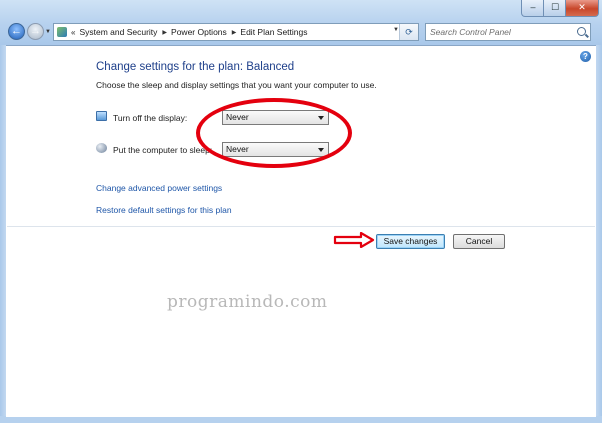 Image resolution: width=602 pixels, height=423 pixels. What do you see at coordinates (498, 32) in the screenshot?
I see `search-input` at bounding box center [498, 32].